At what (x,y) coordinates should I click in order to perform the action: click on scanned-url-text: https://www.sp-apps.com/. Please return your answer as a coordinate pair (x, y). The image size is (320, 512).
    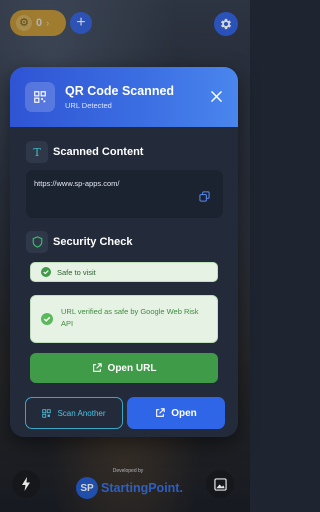
    Looking at the image, I should click on (77, 183).